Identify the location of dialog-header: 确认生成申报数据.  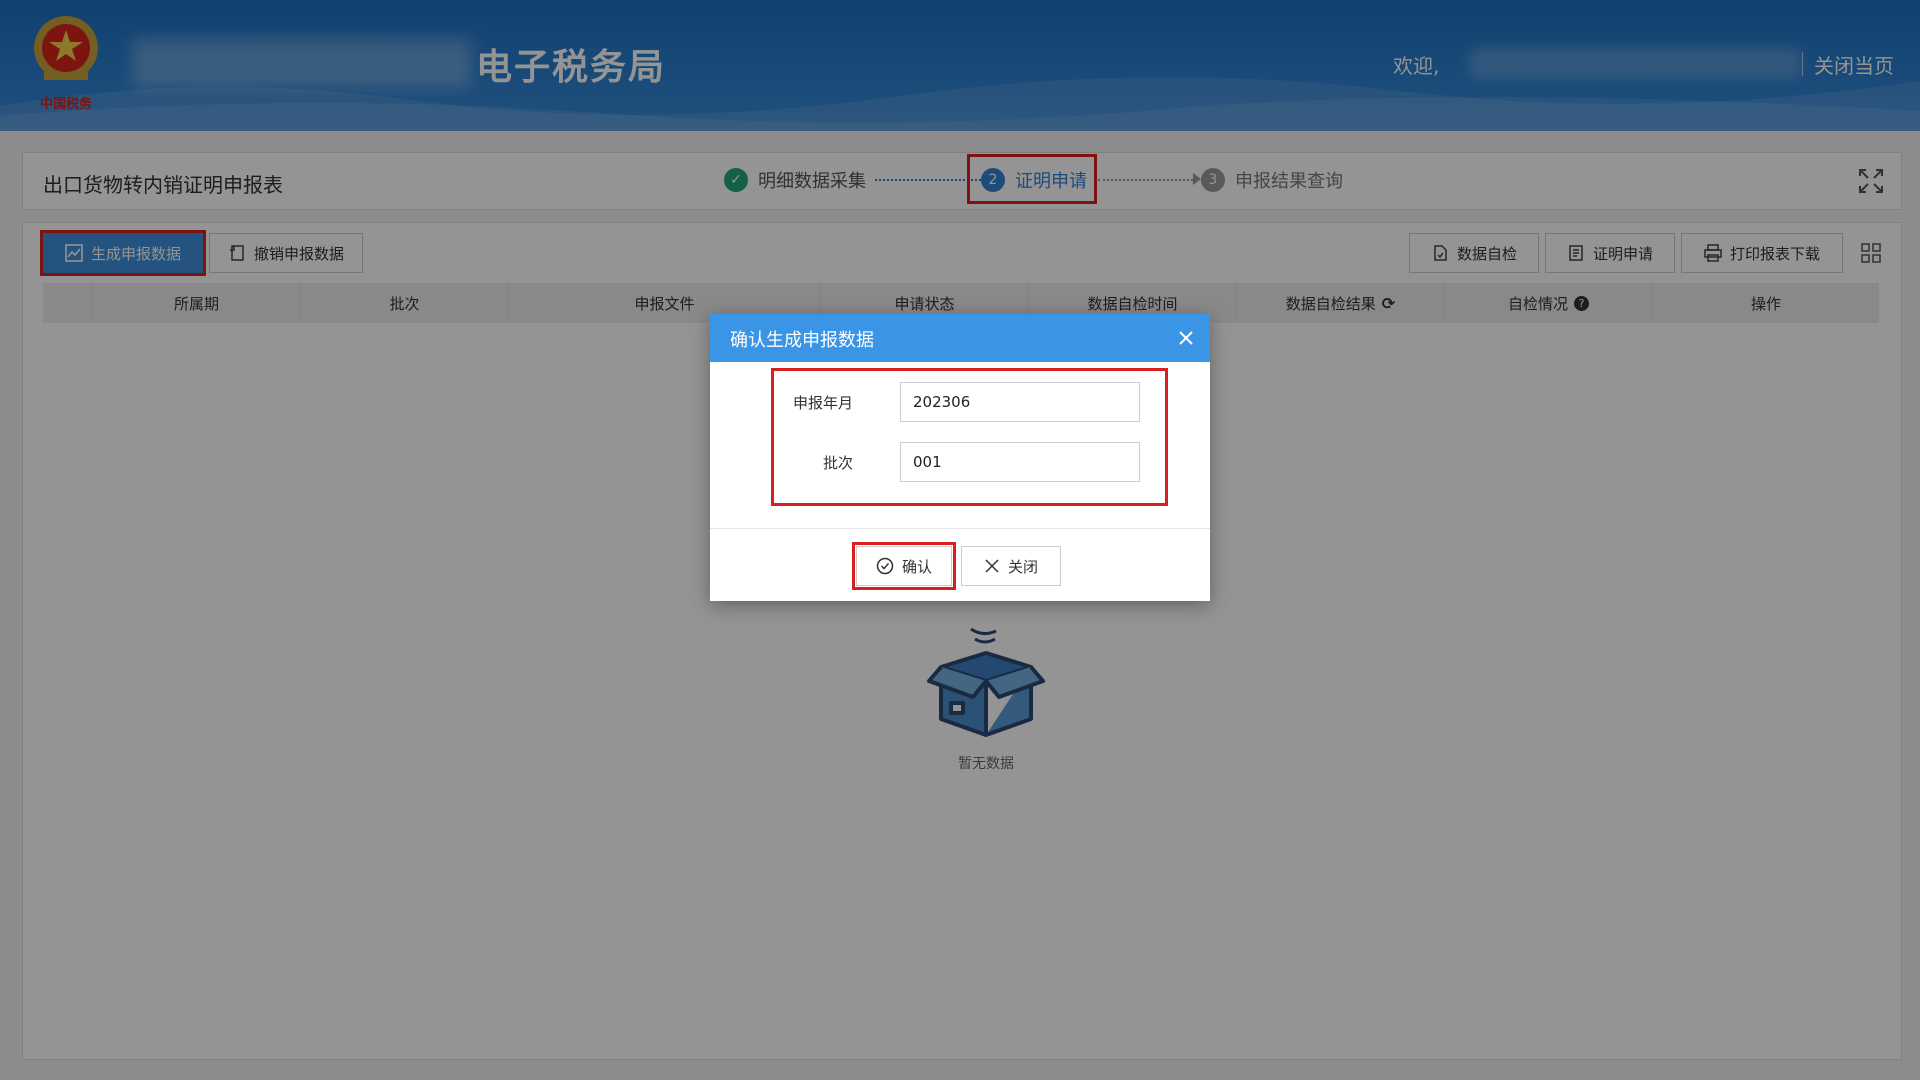
(960, 338).